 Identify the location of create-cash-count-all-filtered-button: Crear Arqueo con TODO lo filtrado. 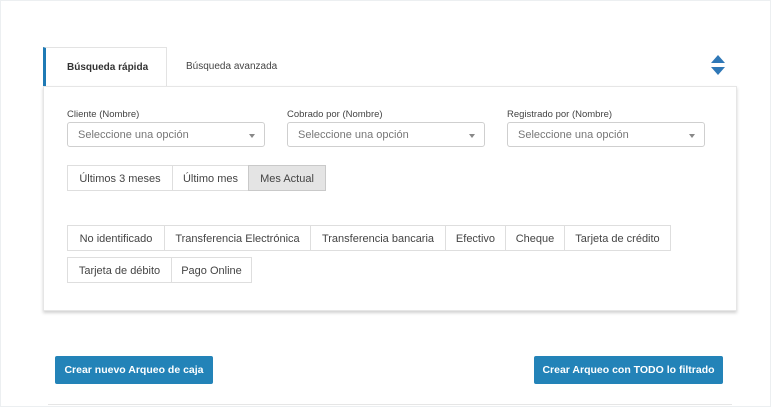
(628, 370).